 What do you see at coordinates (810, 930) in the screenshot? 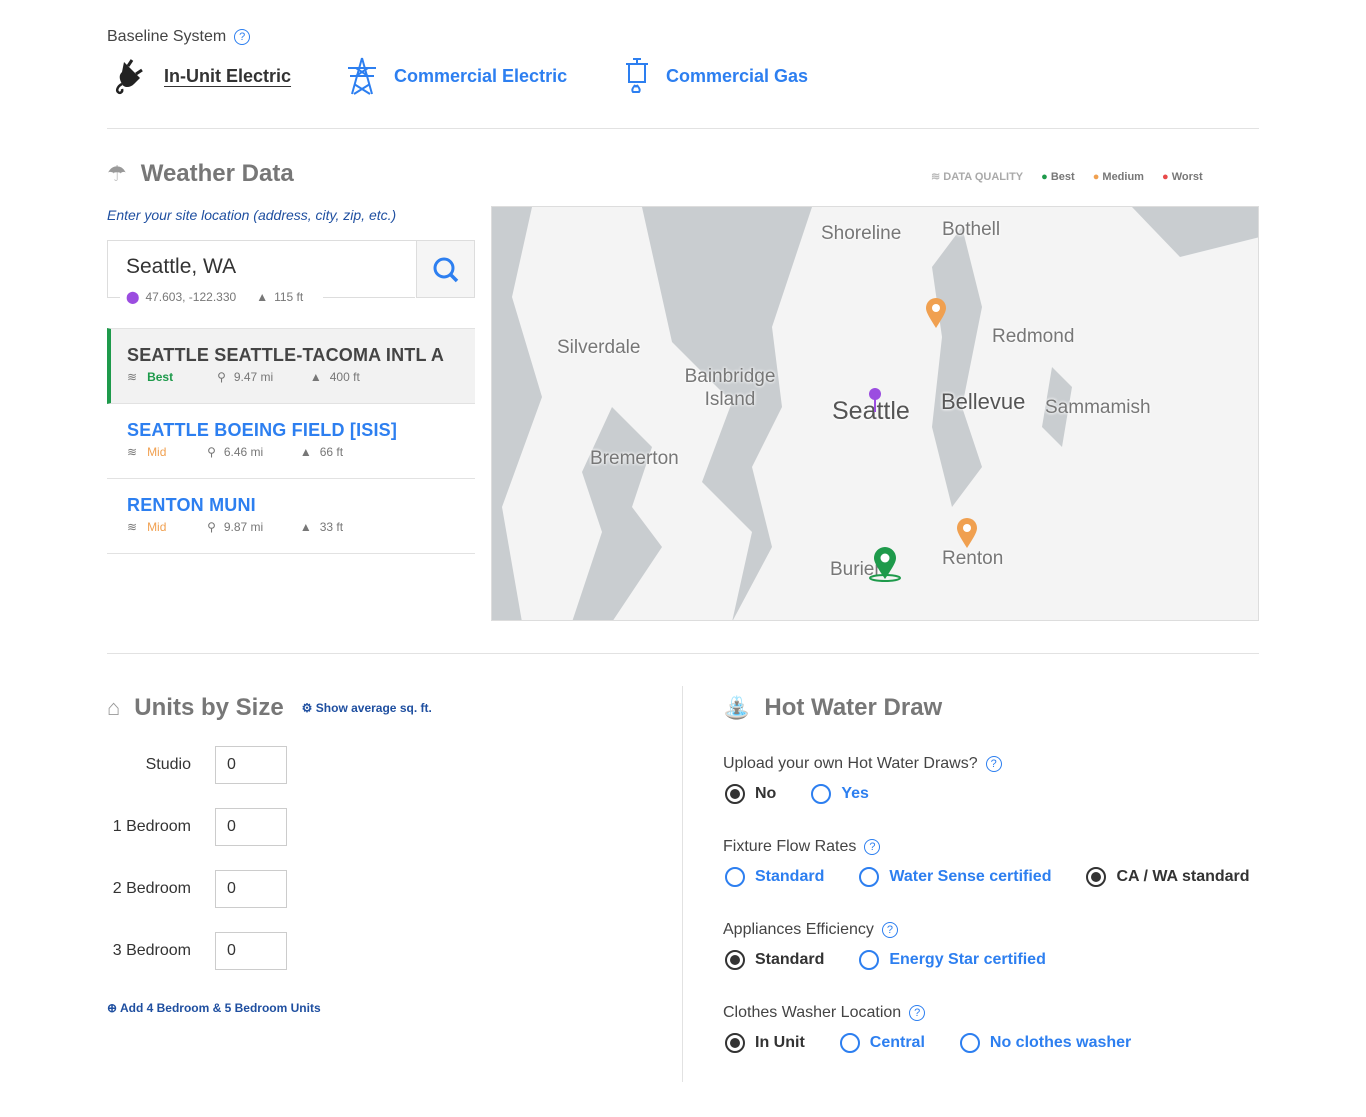
I see `question-label: Appliances Efficiency?` at bounding box center [810, 930].